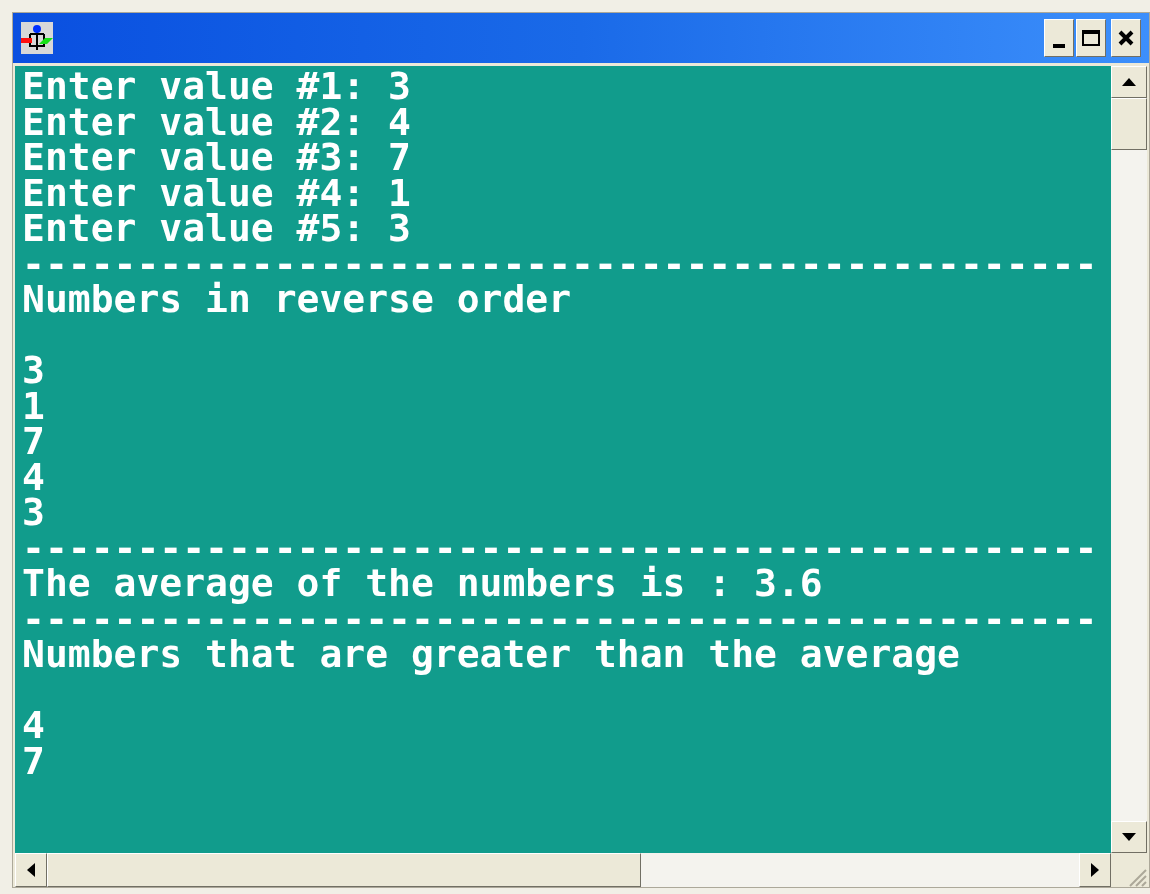 Image resolution: width=1150 pixels, height=894 pixels. Describe the element at coordinates (491, 655) in the screenshot. I see `console-line: Numbers that are greater than the average` at that location.